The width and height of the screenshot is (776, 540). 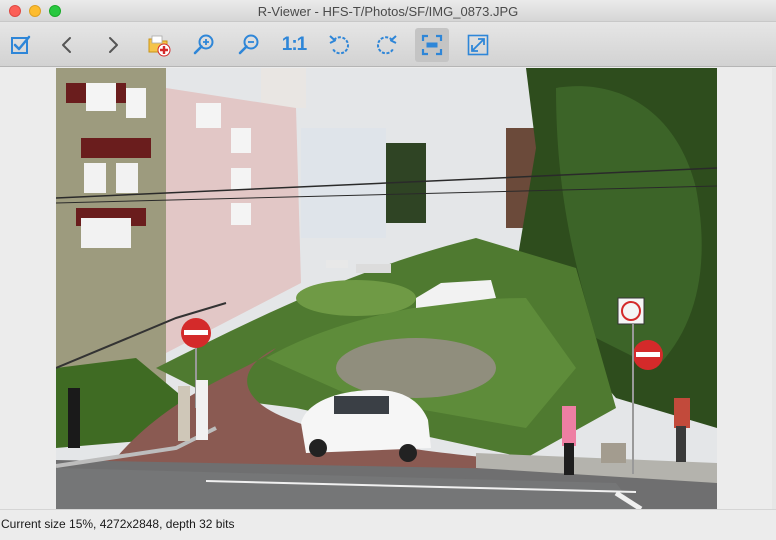 I want to click on rotate-cw-icon, so click(x=387, y=45).